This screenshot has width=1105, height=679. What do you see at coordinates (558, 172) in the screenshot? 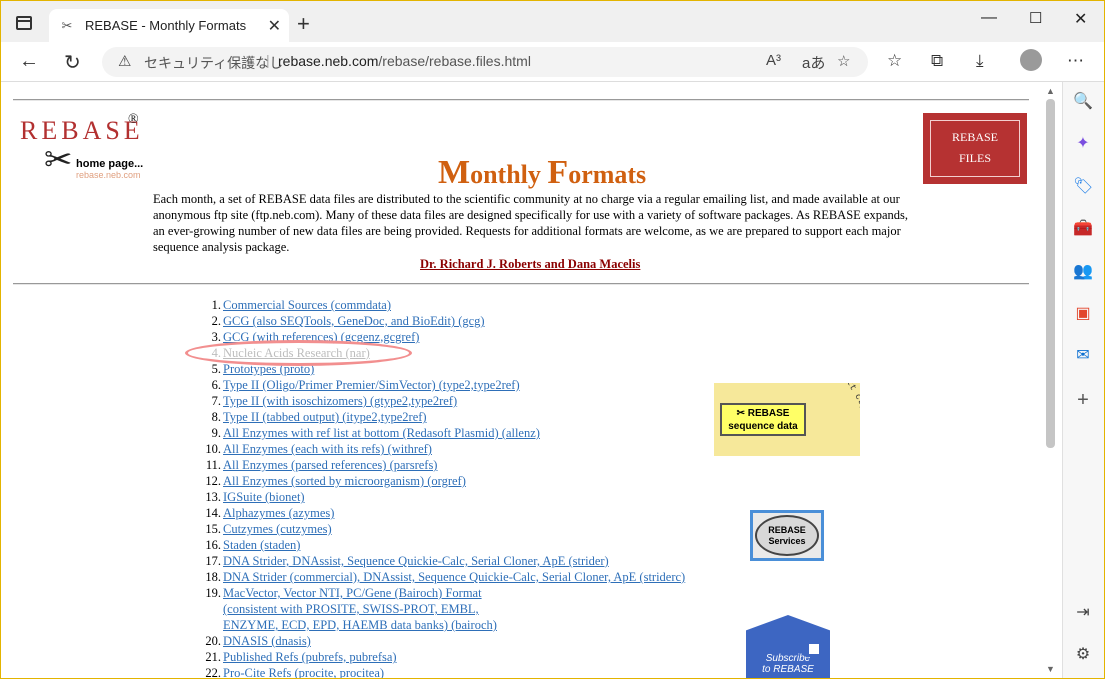
I see `title-initial-f: F` at bounding box center [558, 172].